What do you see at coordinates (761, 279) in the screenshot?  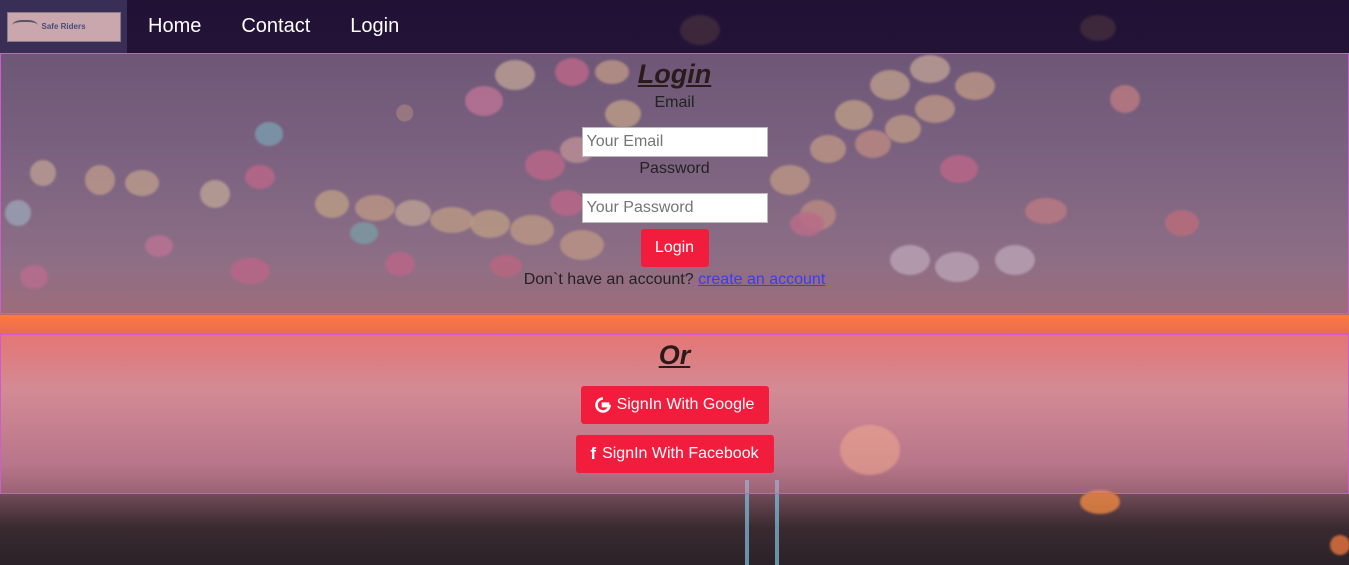 I see `create-account-link: create an account` at bounding box center [761, 279].